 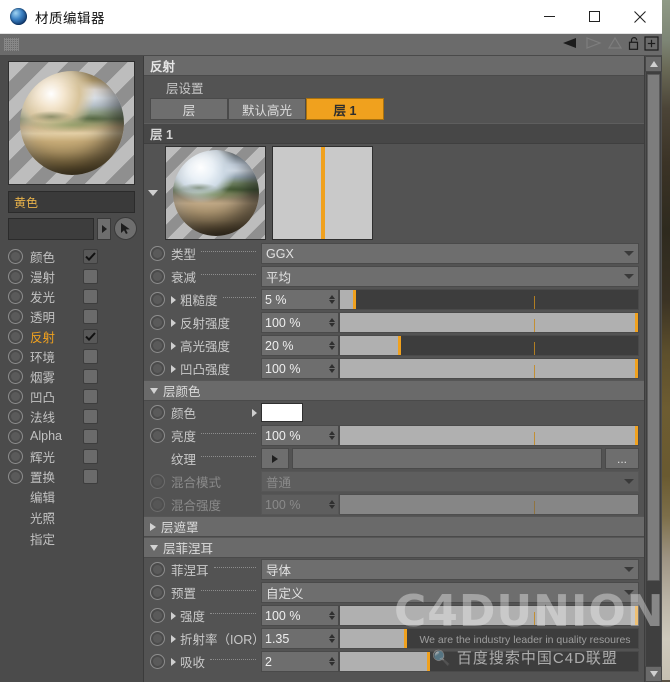 What do you see at coordinates (71, 123) in the screenshot?
I see `material-preview-sphere` at bounding box center [71, 123].